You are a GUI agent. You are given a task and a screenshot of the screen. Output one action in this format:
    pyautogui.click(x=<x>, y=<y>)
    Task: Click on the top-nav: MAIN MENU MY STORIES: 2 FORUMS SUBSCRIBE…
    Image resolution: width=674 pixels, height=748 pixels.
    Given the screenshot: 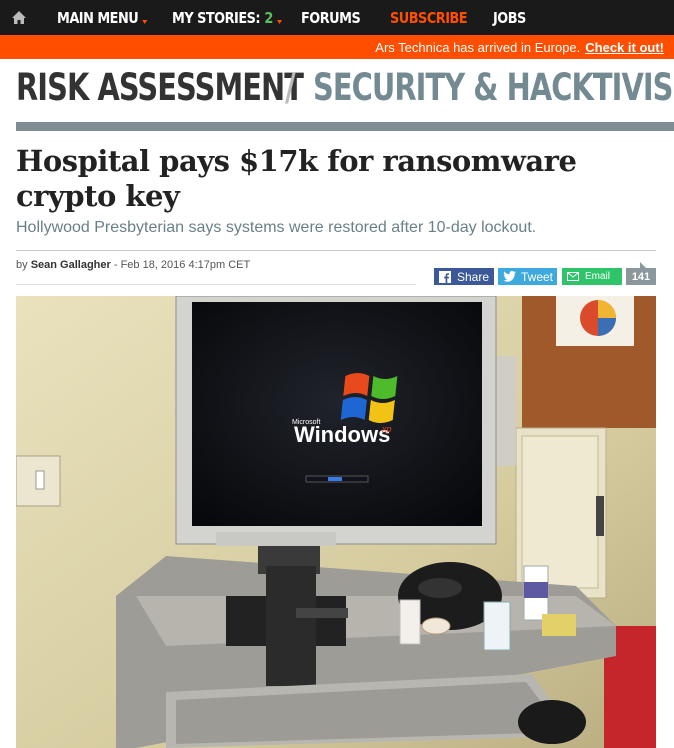 What is the action you would take?
    pyautogui.click(x=337, y=17)
    